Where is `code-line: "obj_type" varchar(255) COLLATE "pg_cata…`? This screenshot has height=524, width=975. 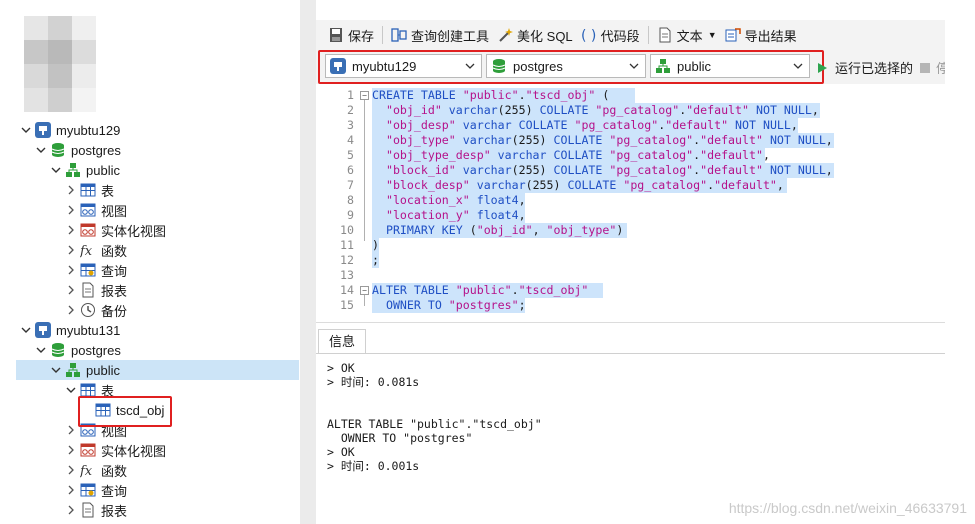 code-line: "obj_type" varchar(255) COLLATE "pg_cata… is located at coordinates (609, 140).